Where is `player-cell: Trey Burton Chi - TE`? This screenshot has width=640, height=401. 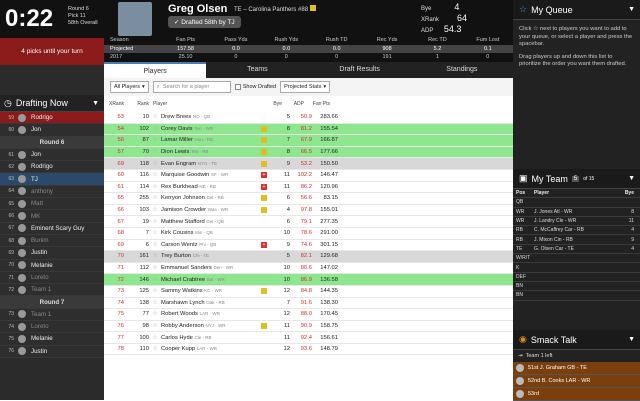
player-cell: Trey Burton Chi - TE is located at coordinates (211, 256).